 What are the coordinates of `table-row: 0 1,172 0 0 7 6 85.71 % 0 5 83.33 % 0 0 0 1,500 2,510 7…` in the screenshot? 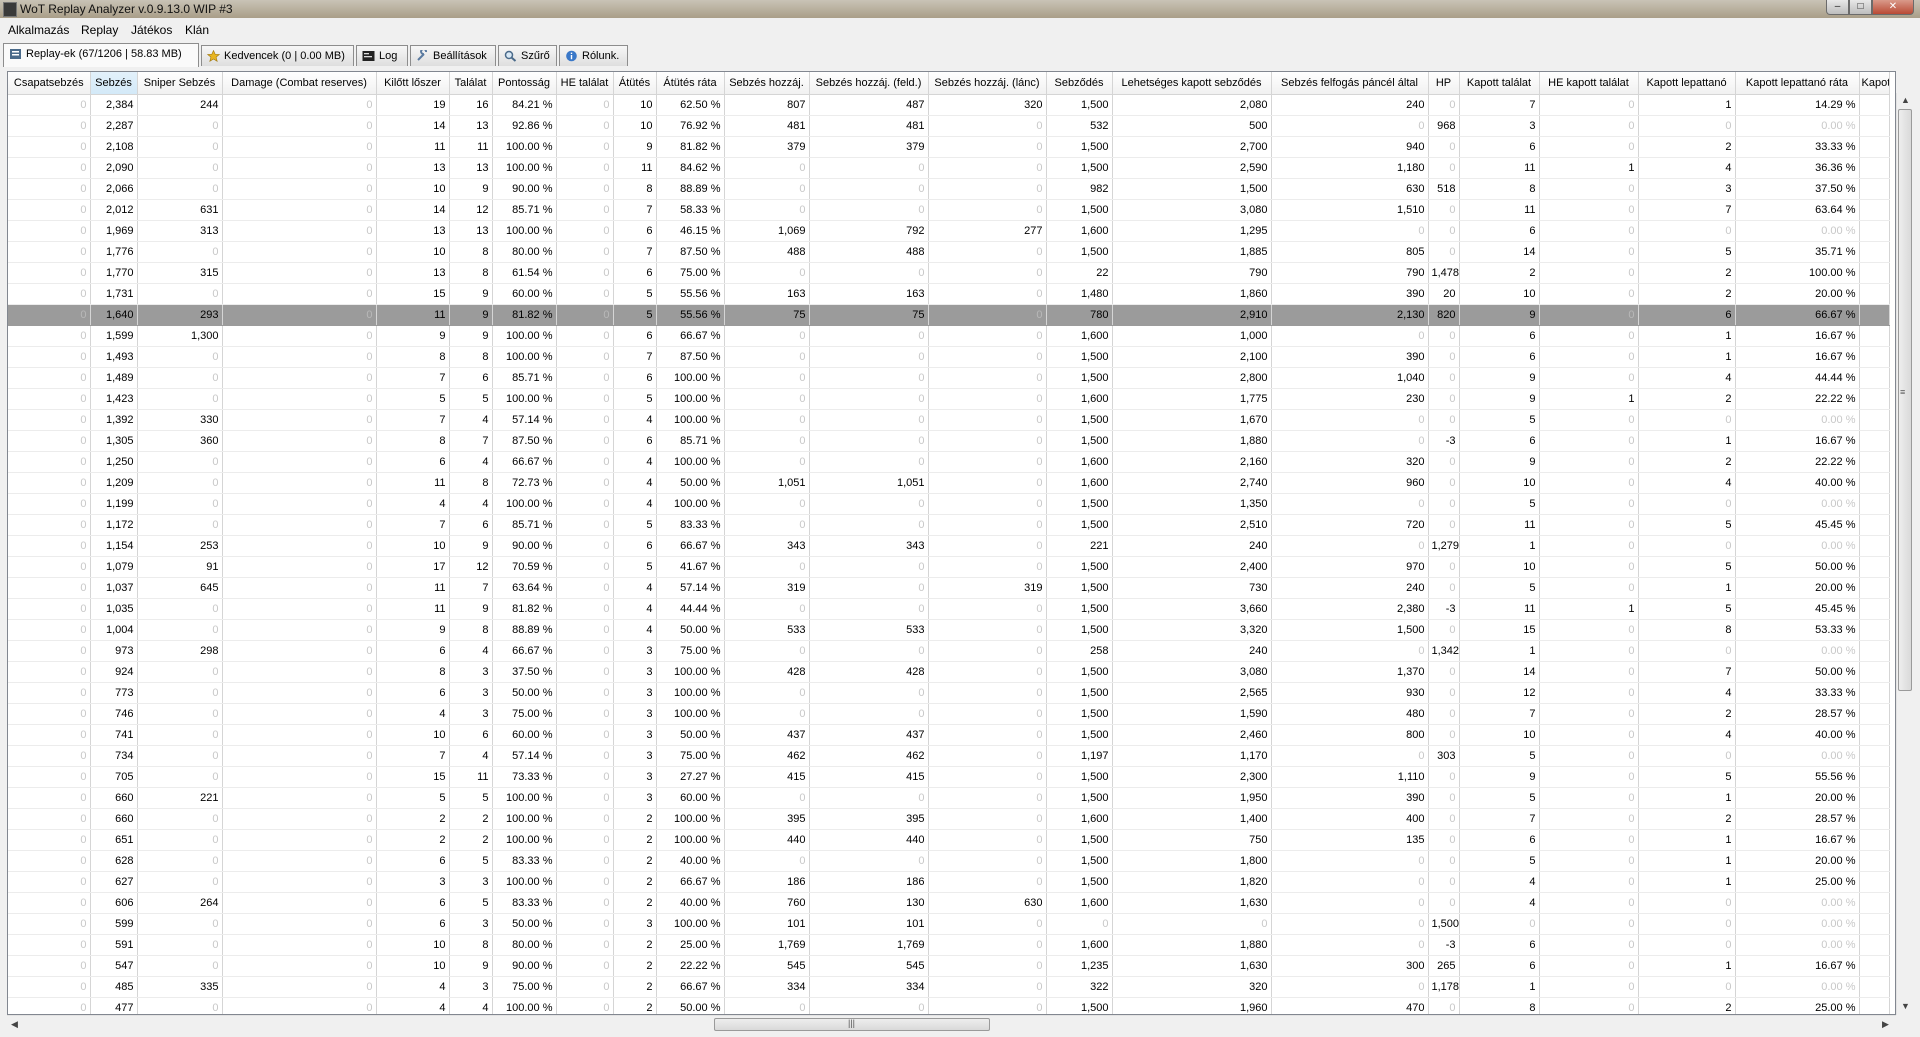 It's located at (949, 525).